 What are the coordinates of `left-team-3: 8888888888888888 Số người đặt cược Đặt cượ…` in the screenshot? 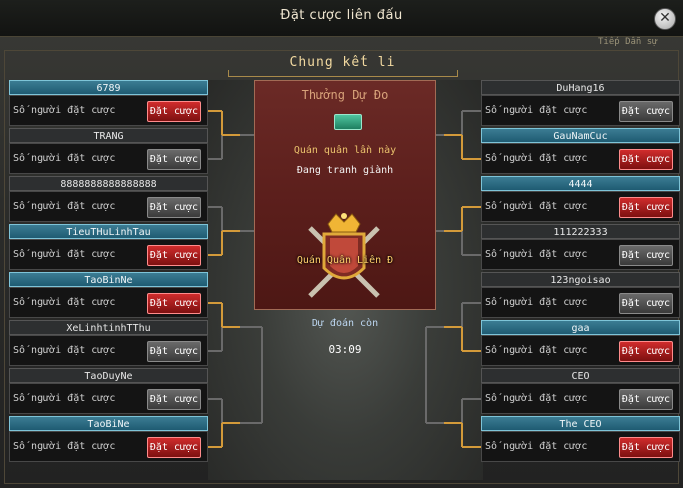 It's located at (108, 199).